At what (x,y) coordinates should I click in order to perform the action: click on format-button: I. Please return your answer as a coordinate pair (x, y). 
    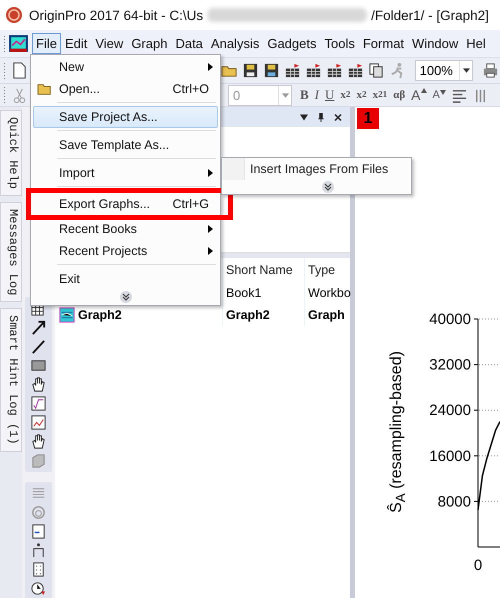
    Looking at the image, I should click on (317, 95).